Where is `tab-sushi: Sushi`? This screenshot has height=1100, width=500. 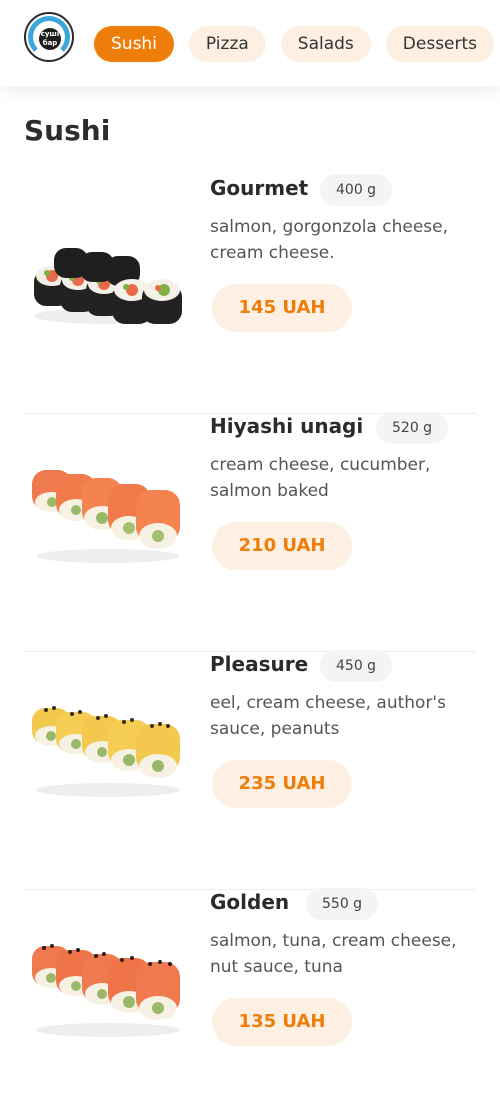 tab-sushi: Sushi is located at coordinates (134, 44).